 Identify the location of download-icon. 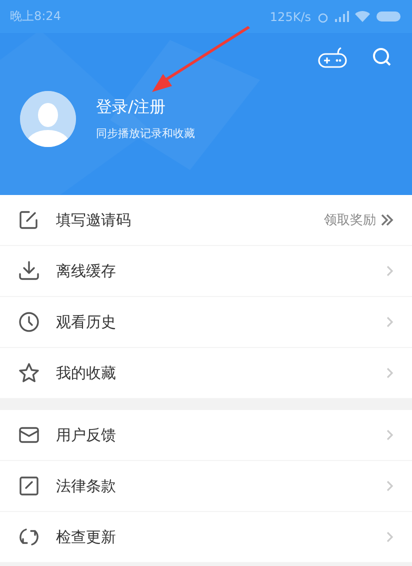
(29, 271).